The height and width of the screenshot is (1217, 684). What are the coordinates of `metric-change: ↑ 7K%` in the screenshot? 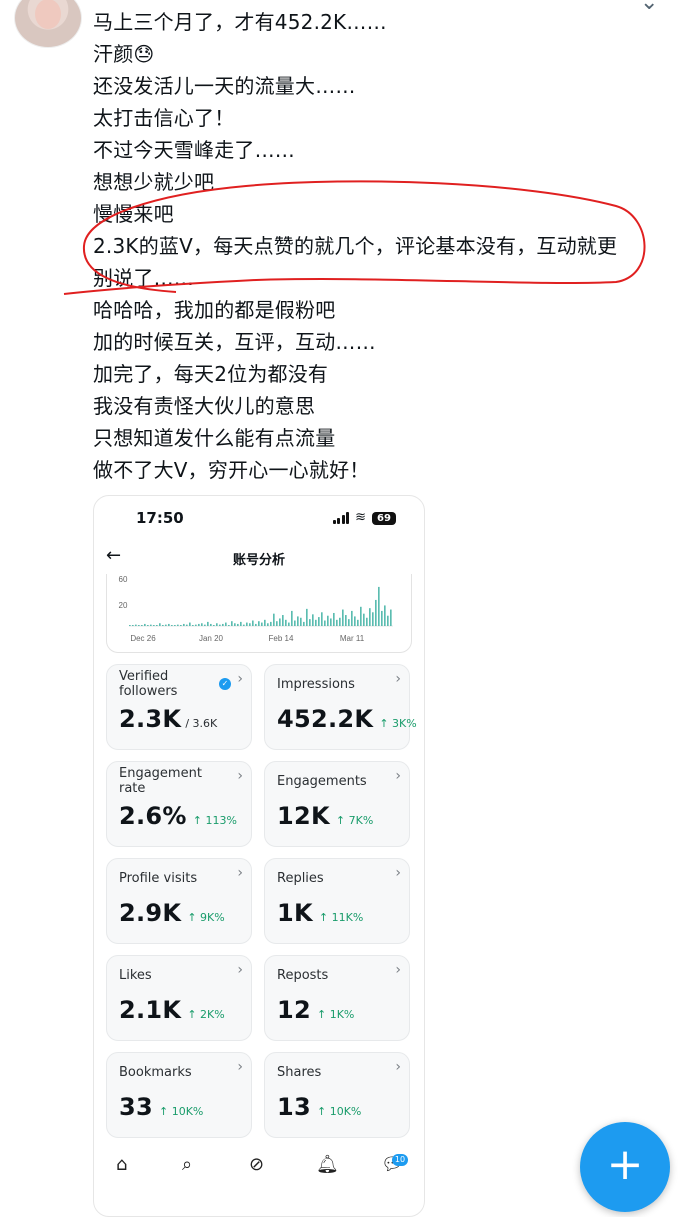 It's located at (354, 820).